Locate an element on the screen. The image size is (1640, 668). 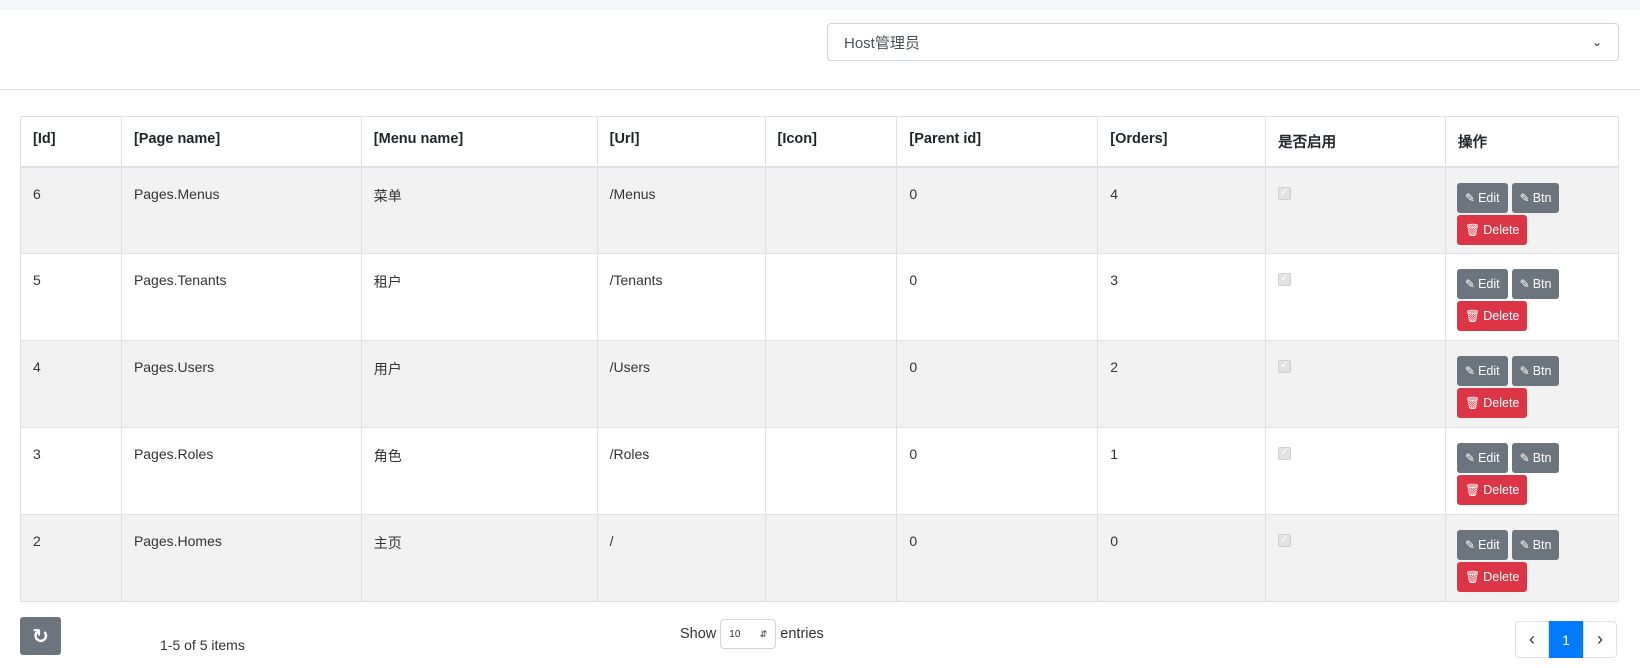
cell-id: 3 is located at coordinates (71, 471).